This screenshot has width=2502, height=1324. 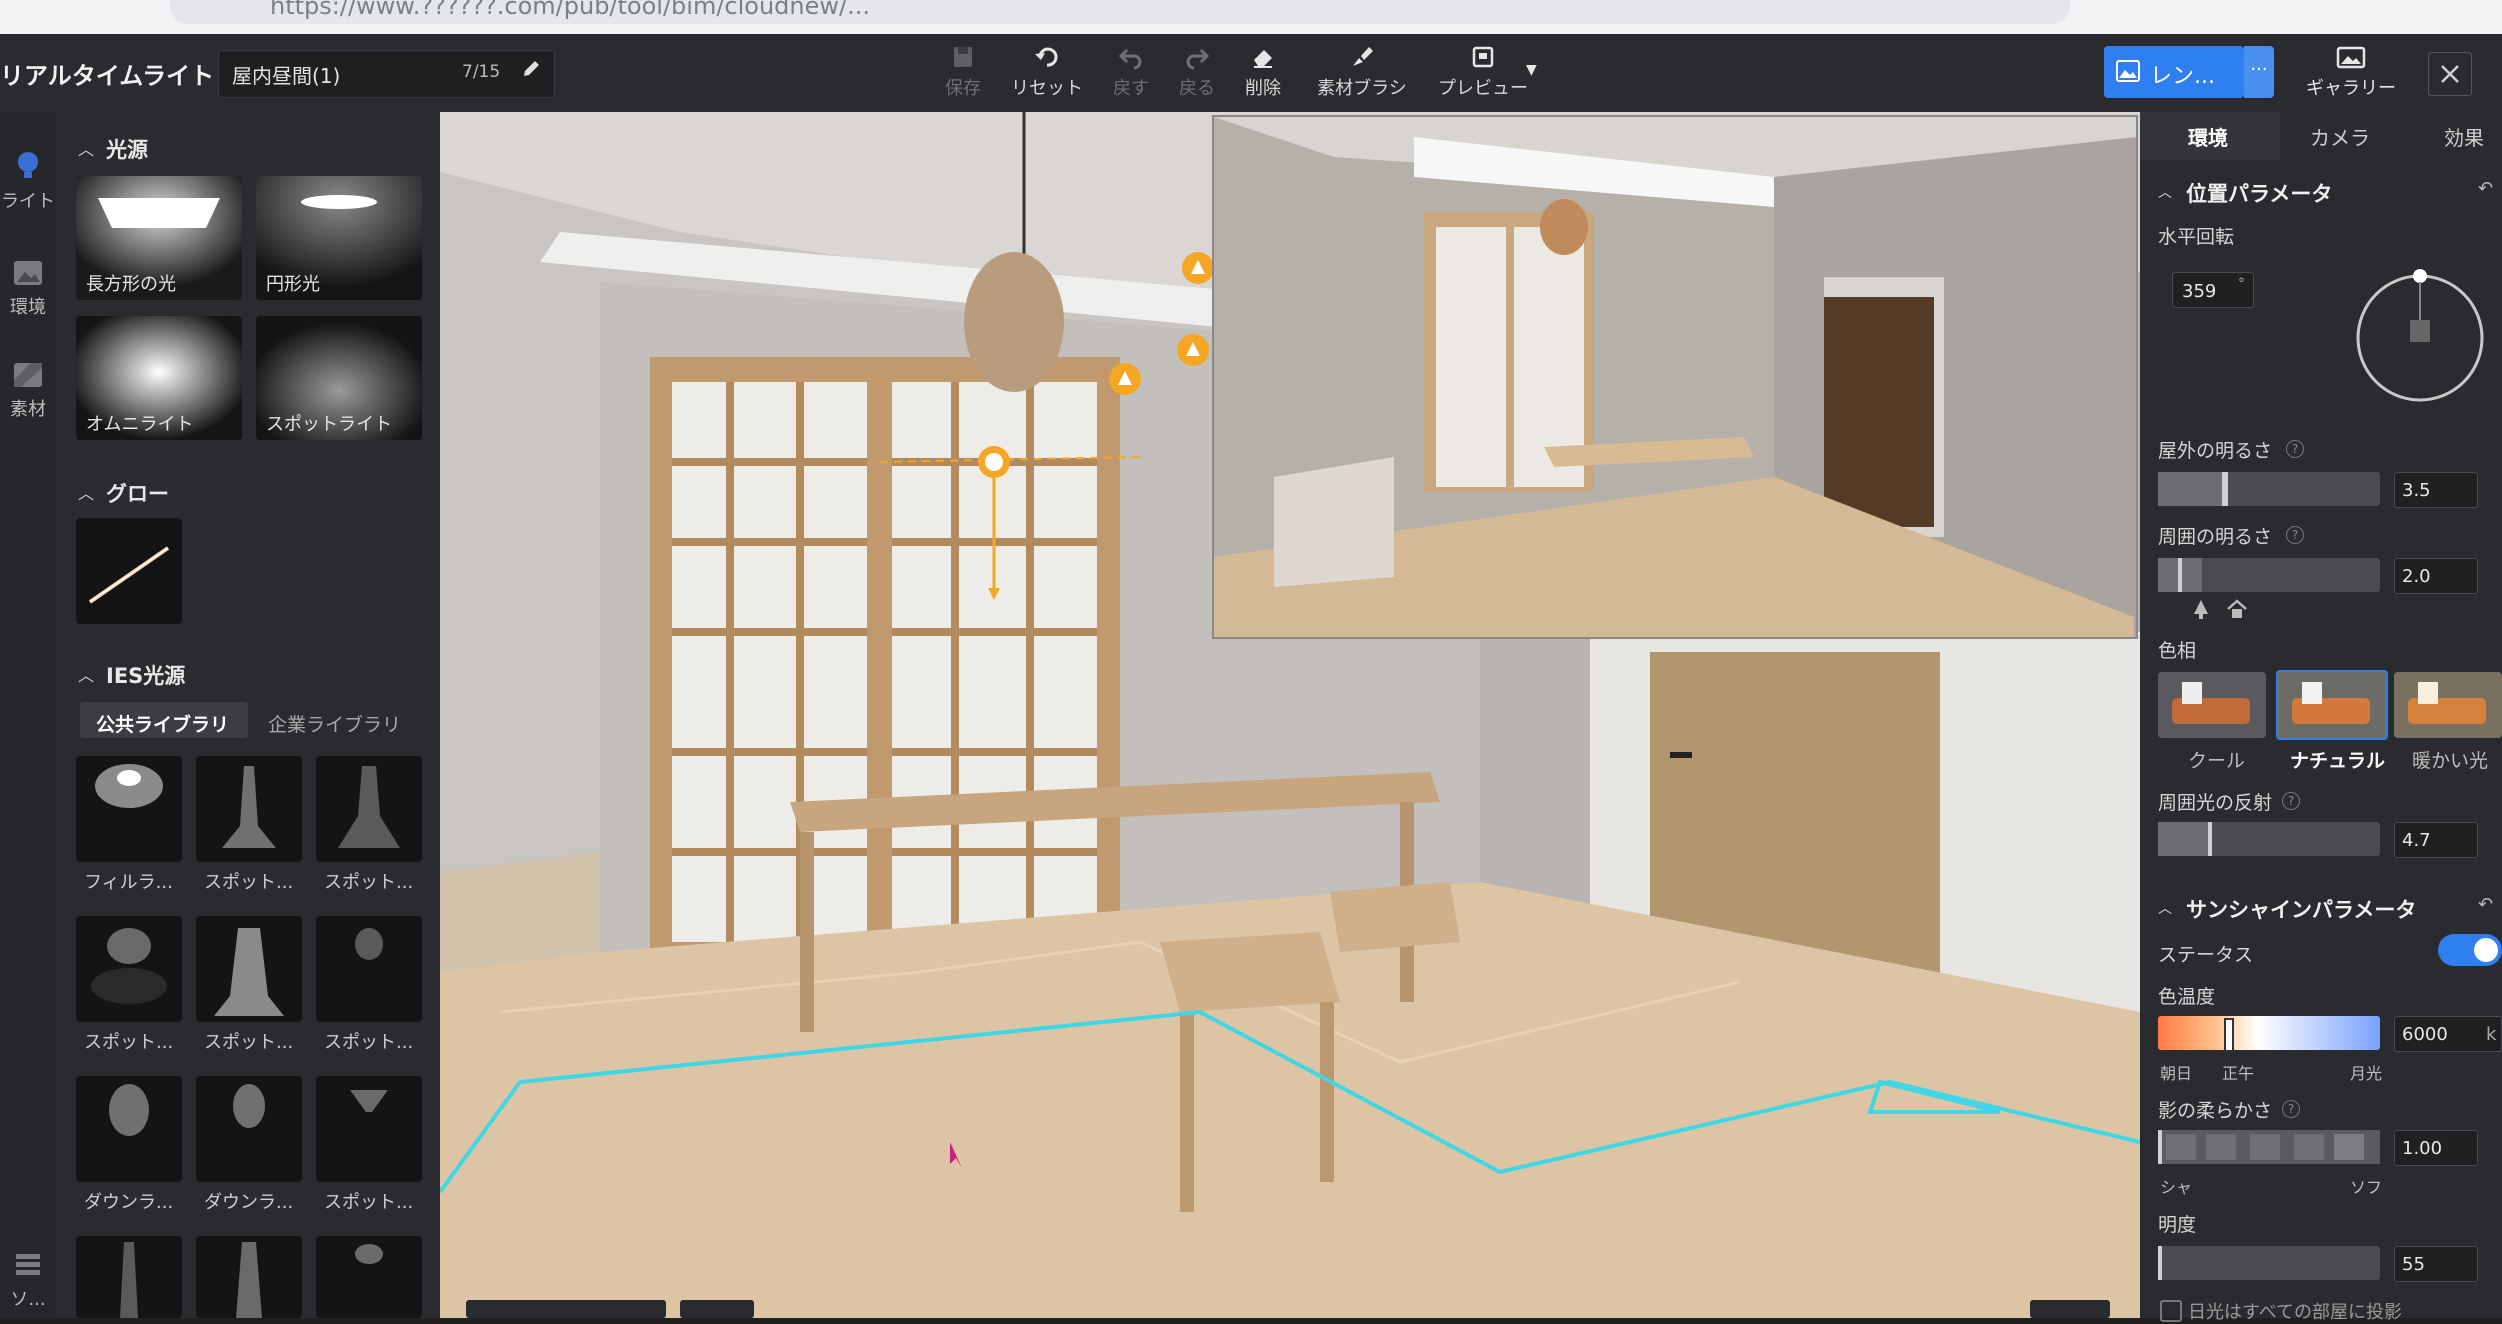 I want to click on sunshine-title: サンシャインパラメータ, so click(x=2301, y=910).